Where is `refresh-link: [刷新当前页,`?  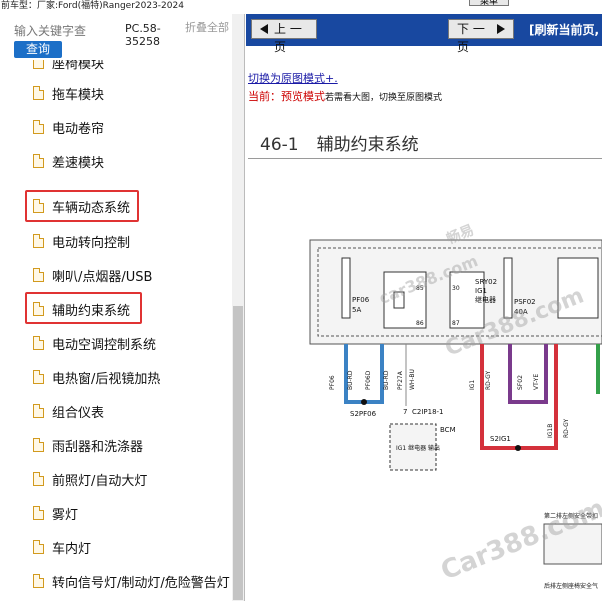 refresh-link: [刷新当前页, is located at coordinates (564, 29).